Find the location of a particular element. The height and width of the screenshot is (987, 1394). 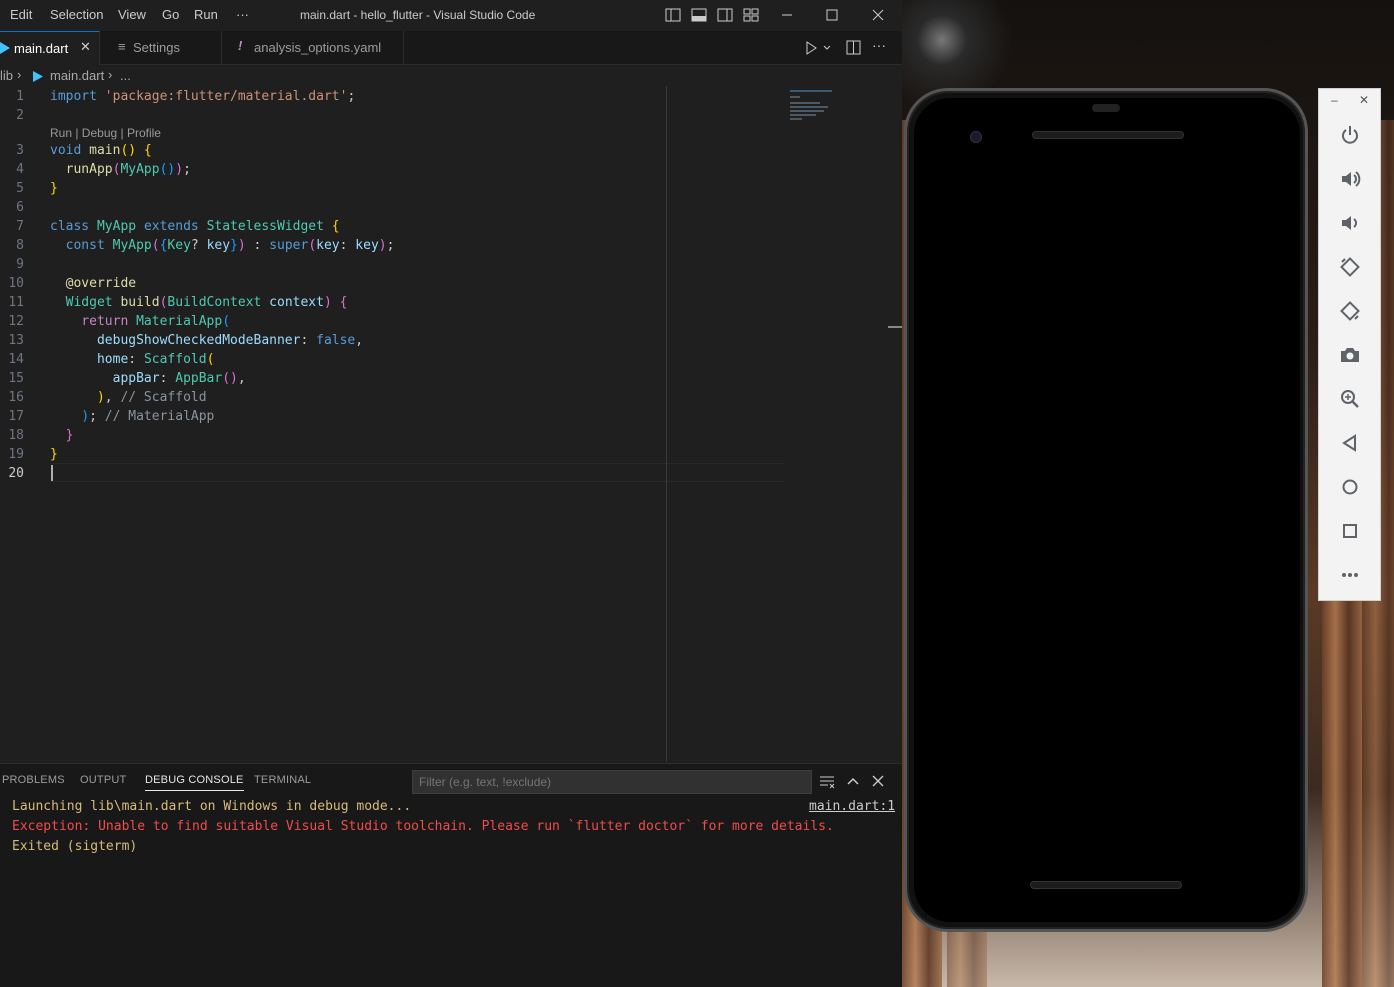

tab-terminal: TERMINAL is located at coordinates (282, 780).